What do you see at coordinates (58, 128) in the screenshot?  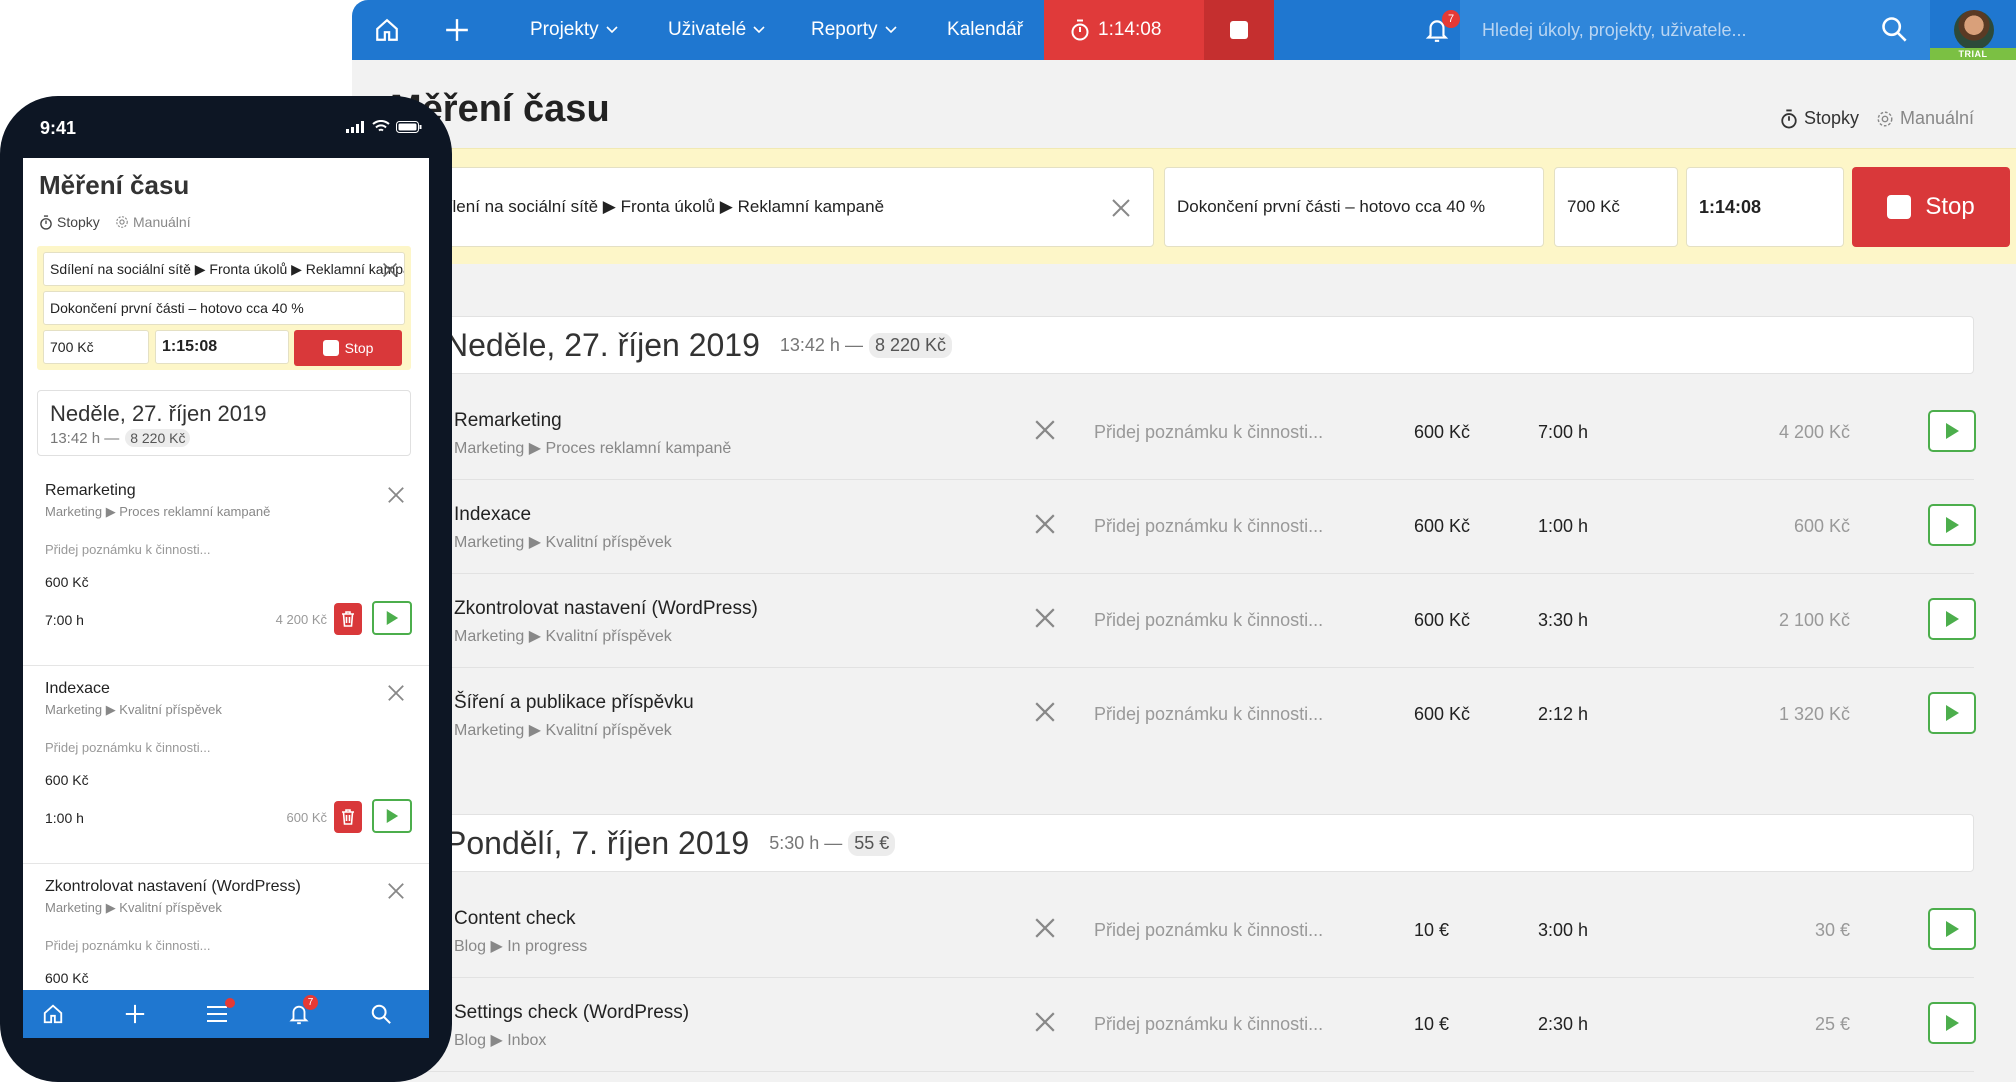 I see `status-time: 9:41` at bounding box center [58, 128].